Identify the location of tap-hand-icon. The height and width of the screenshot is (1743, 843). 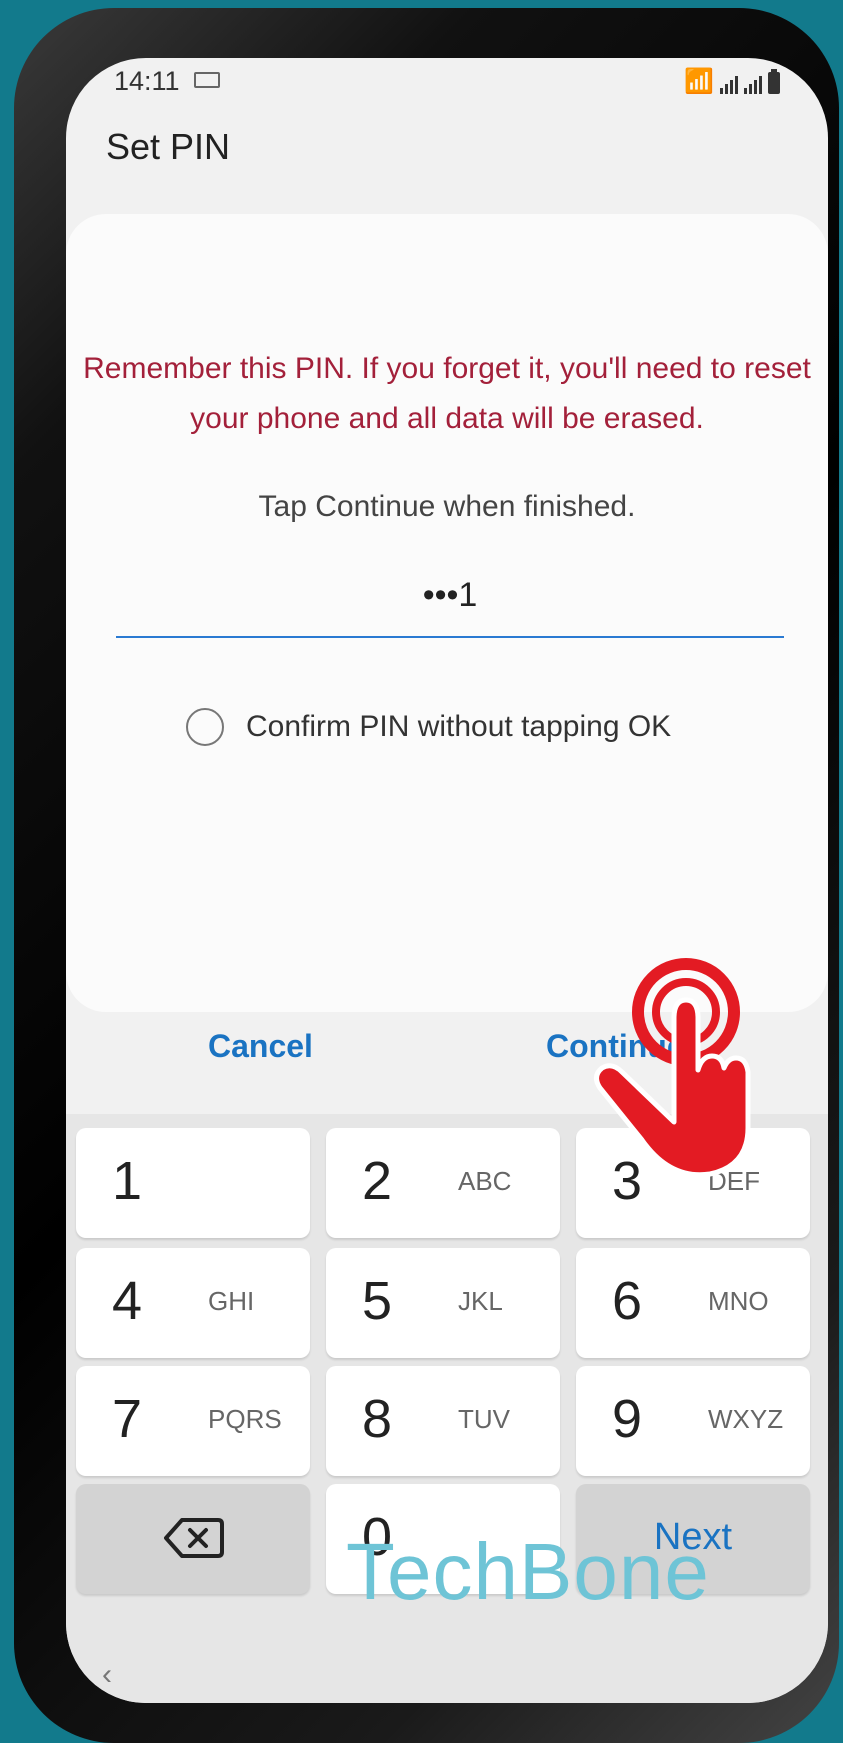
(672, 1068).